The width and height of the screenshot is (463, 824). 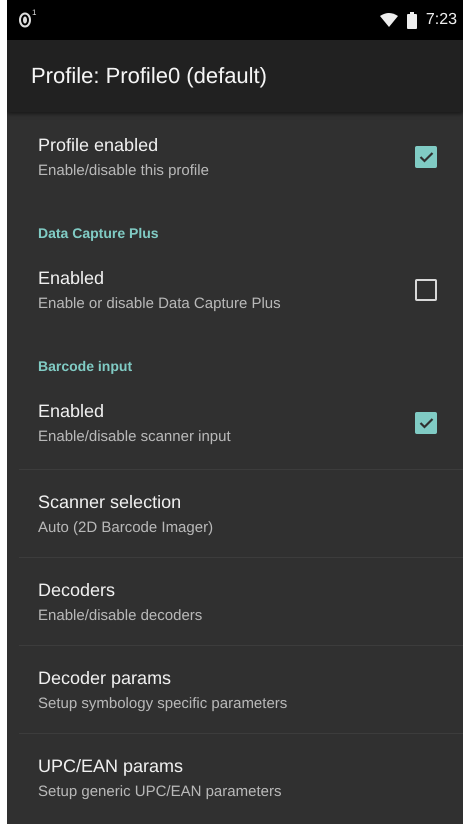 What do you see at coordinates (34, 12) in the screenshot?
I see `notification-count: 1` at bounding box center [34, 12].